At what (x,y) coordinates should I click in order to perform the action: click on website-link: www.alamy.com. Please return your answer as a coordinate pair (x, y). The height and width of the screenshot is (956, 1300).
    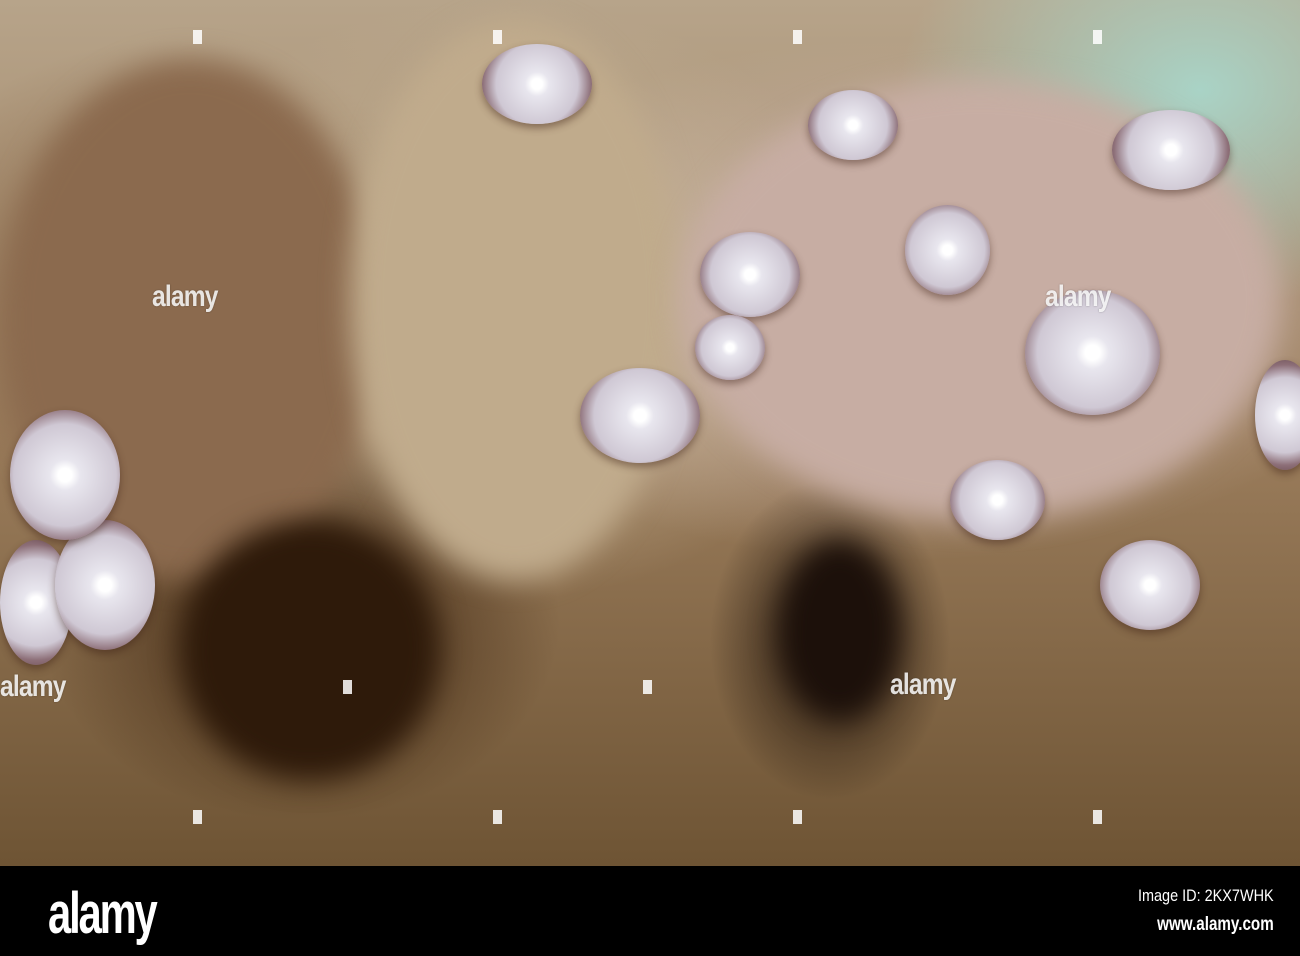
    Looking at the image, I should click on (1215, 925).